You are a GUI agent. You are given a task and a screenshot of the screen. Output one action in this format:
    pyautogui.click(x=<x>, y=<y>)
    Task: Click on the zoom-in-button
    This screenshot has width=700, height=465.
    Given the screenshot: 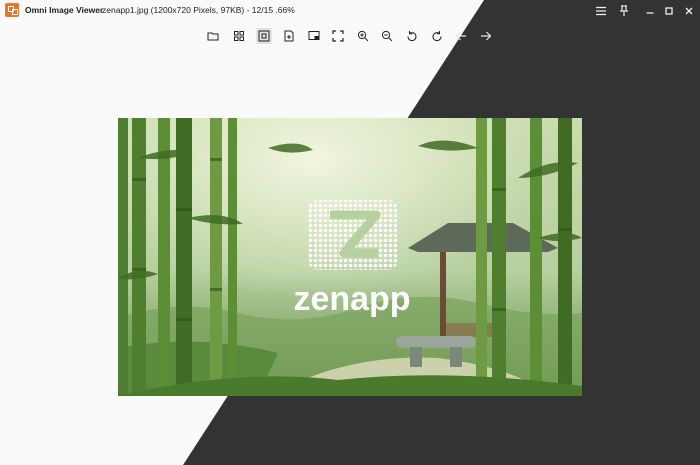 What is the action you would take?
    pyautogui.click(x=363, y=36)
    